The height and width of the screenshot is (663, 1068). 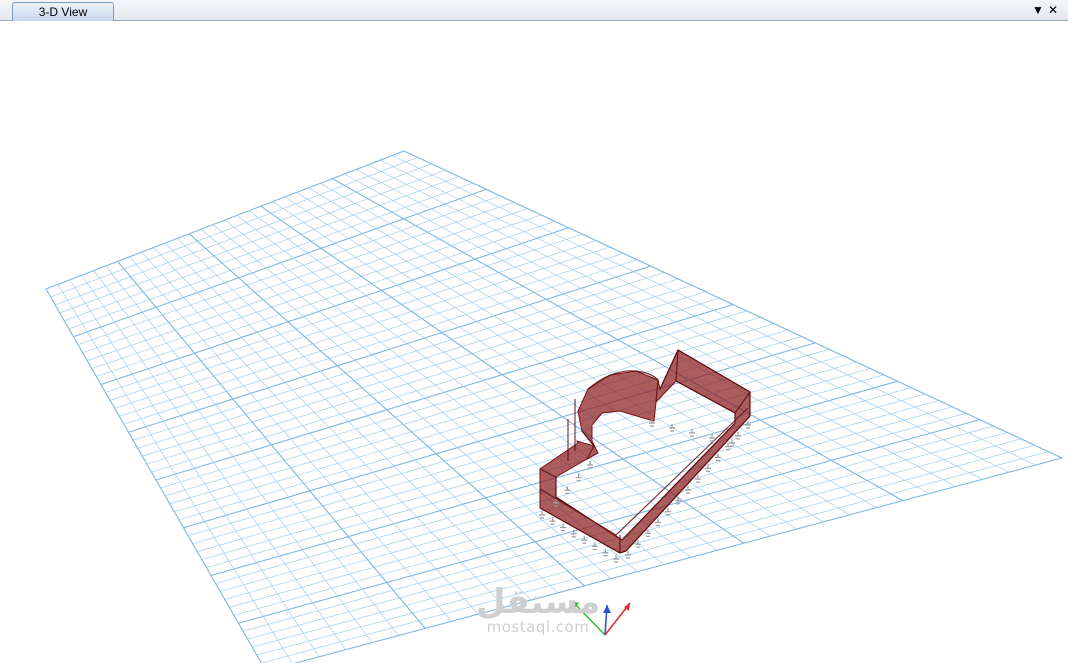 What do you see at coordinates (534, 10) in the screenshot?
I see `view-tab-bar: 3-D View ▼ ✕` at bounding box center [534, 10].